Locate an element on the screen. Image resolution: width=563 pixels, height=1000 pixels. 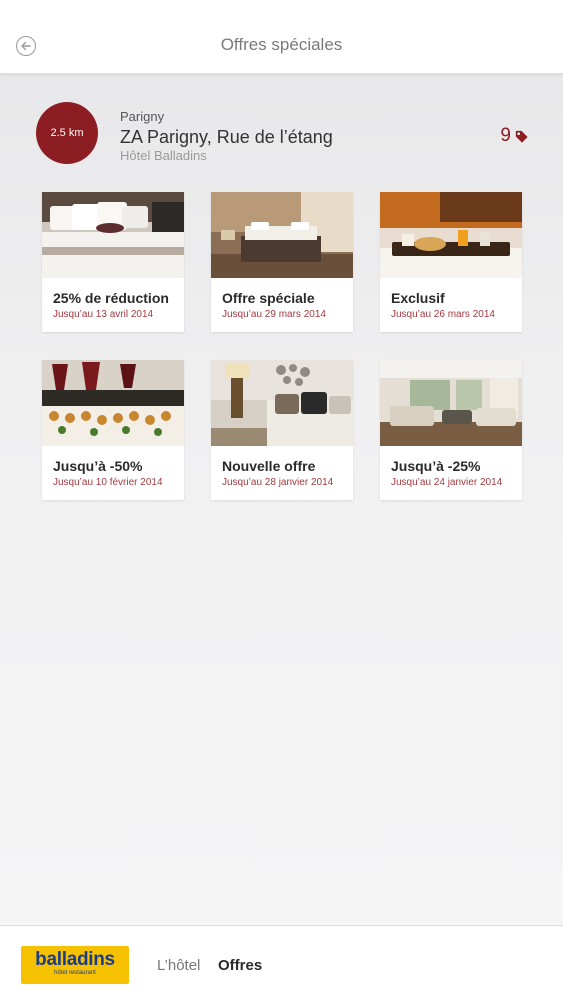
offer-title: Jusqu’à -25% is located at coordinates (436, 466).